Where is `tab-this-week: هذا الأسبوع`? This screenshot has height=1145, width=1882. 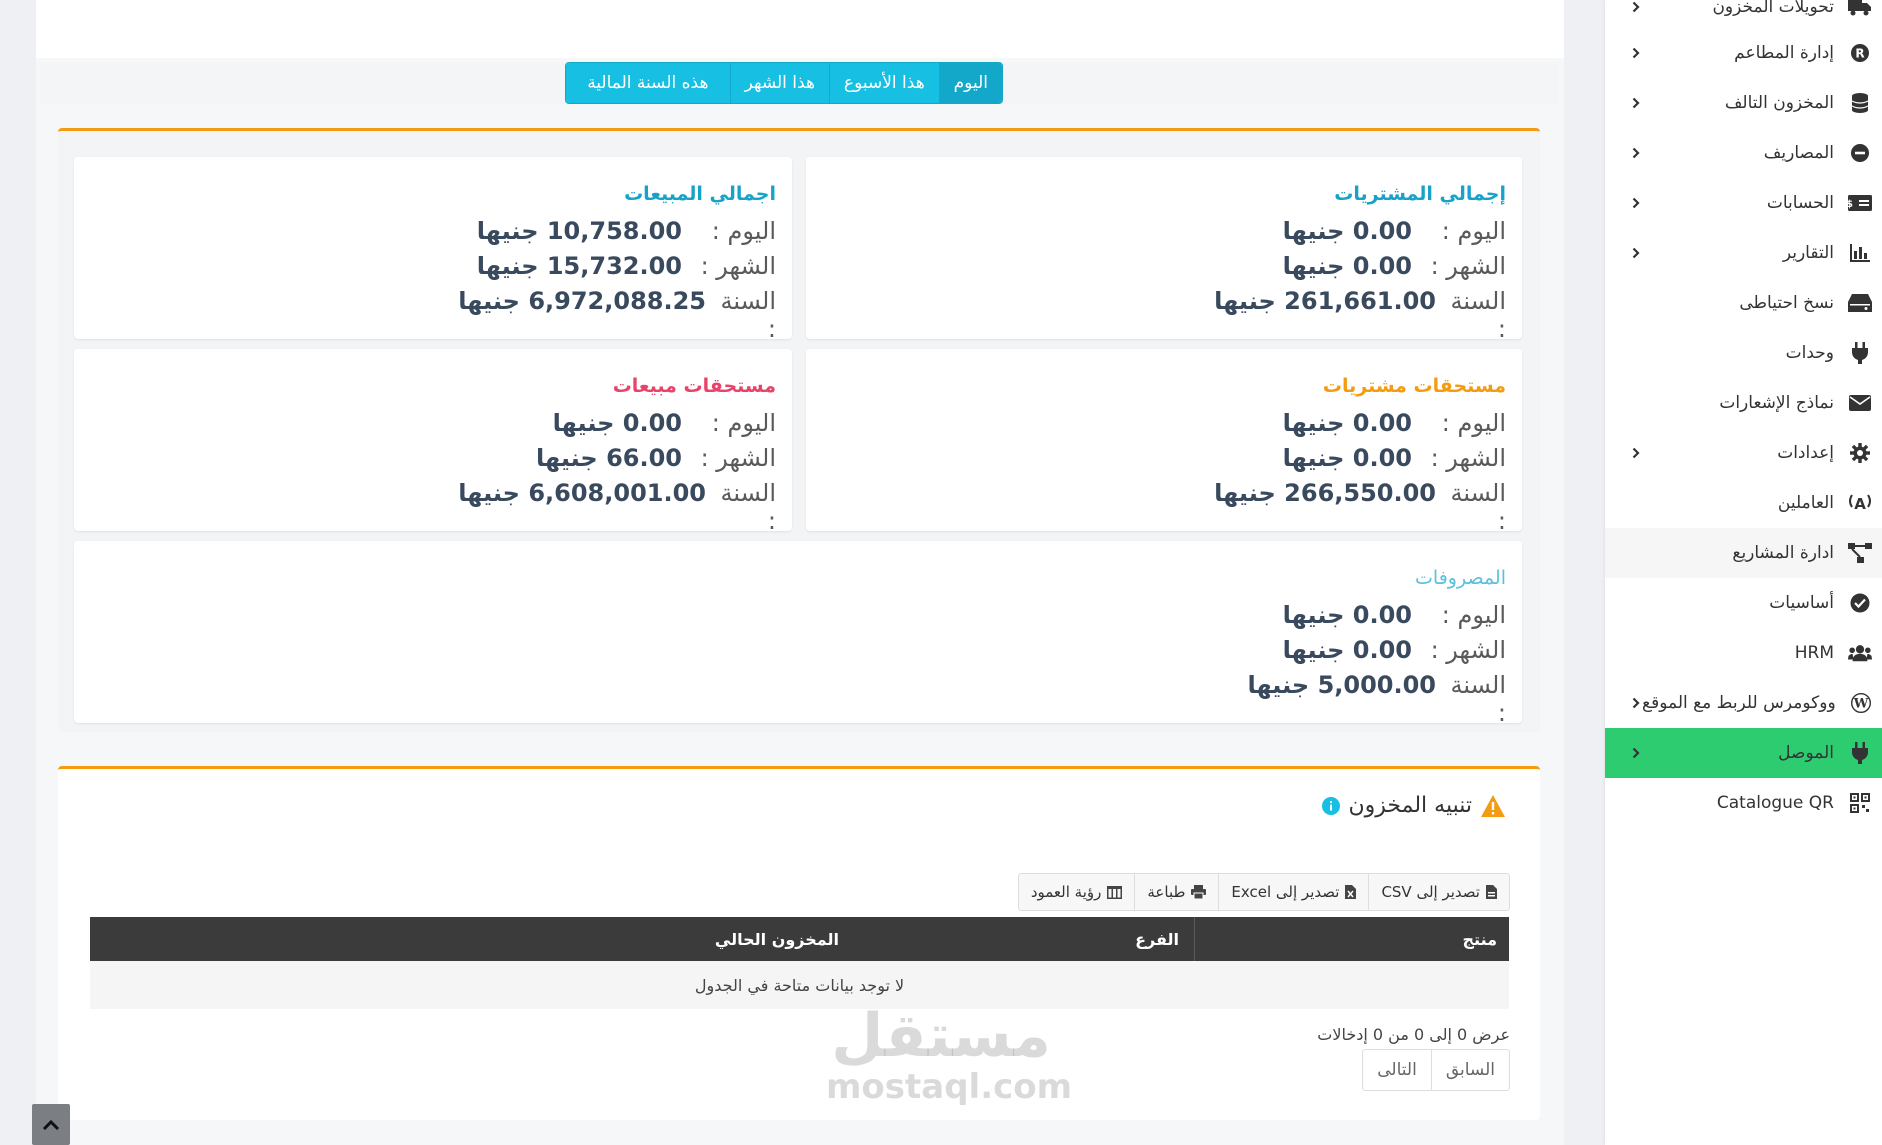
tab-this-week: هذا الأسبوع is located at coordinates (883, 83).